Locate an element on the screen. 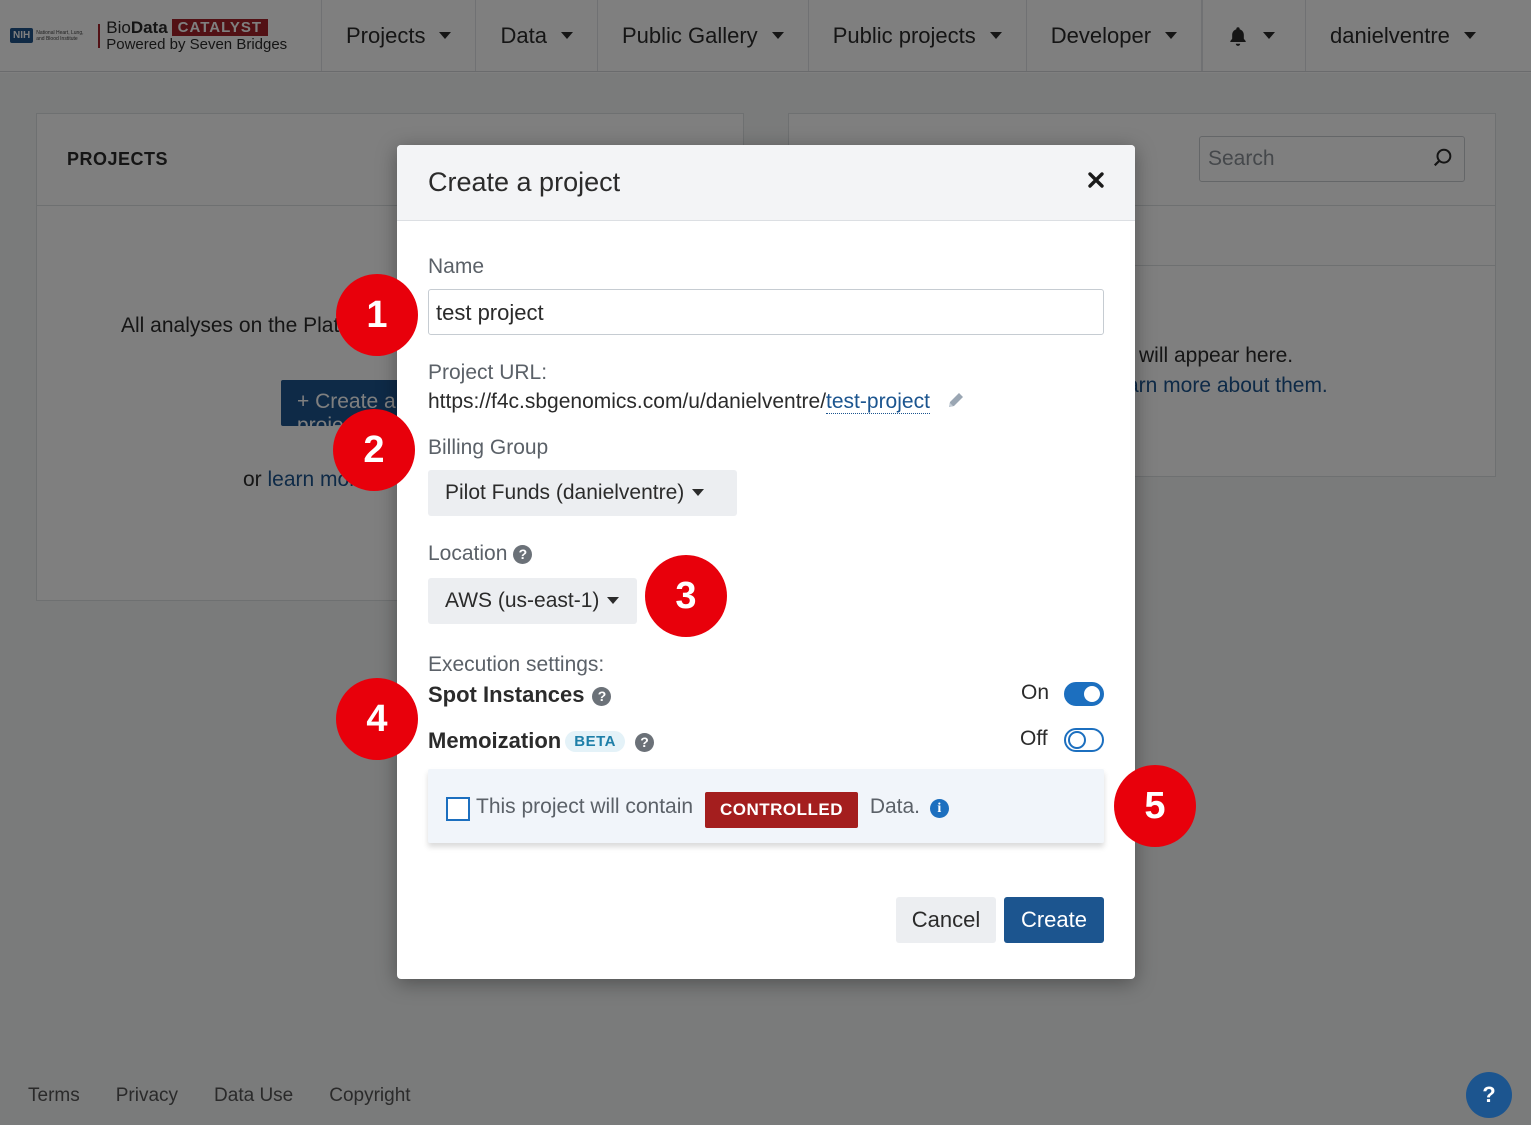 The image size is (1531, 1125). execution-settings-label: Execution settings: is located at coordinates (516, 664).